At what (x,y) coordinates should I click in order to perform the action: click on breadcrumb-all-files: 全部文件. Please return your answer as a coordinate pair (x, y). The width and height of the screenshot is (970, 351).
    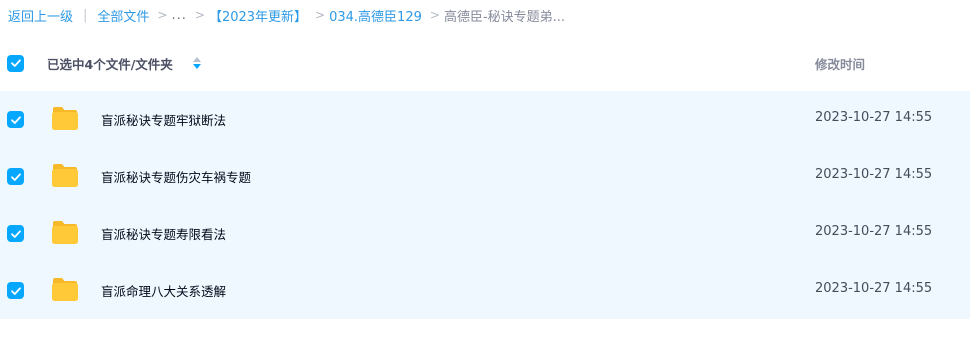
    Looking at the image, I should click on (123, 15).